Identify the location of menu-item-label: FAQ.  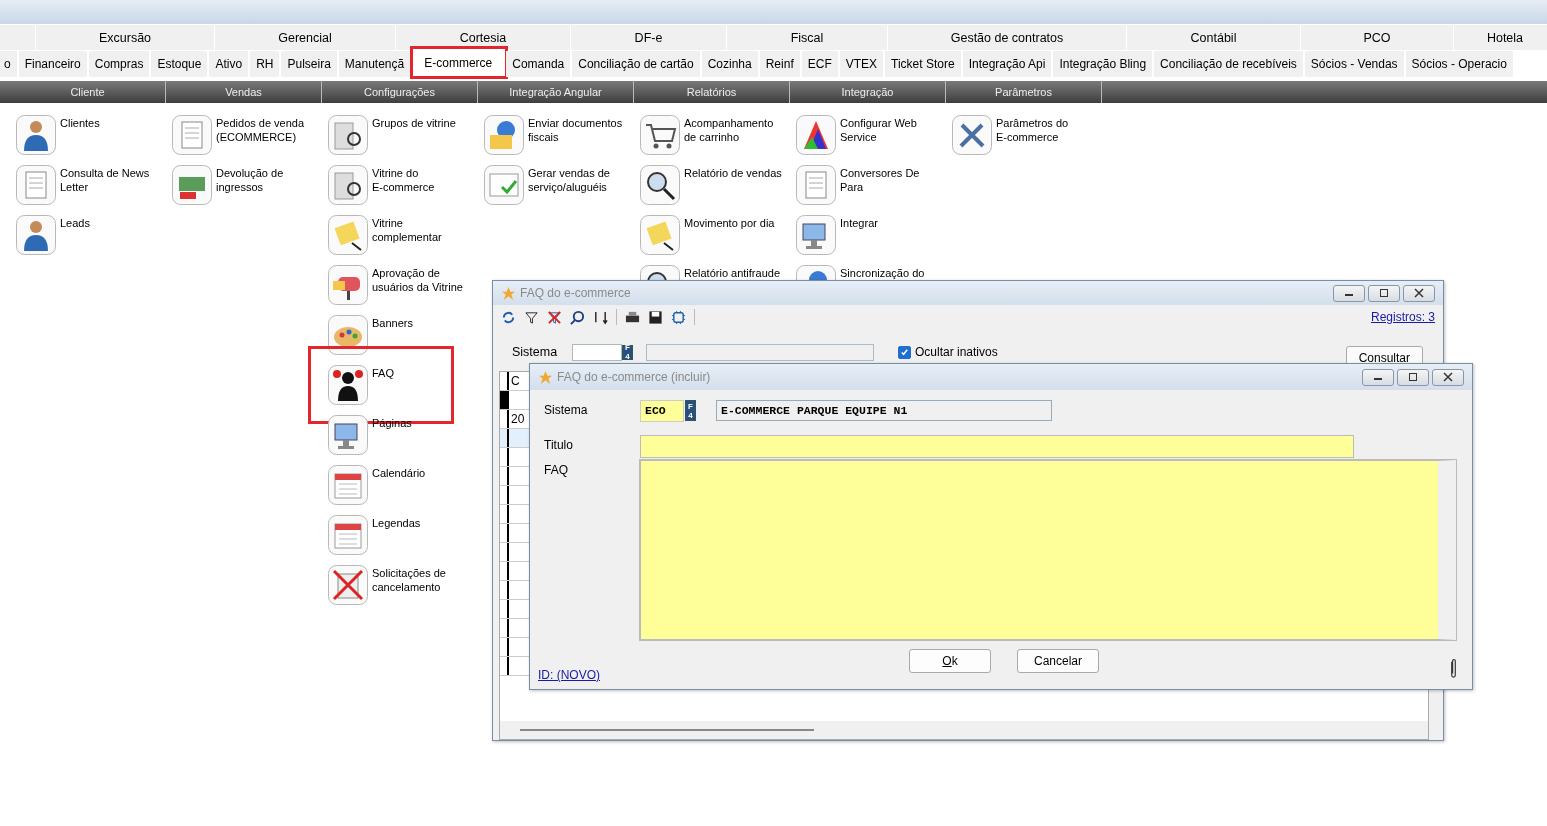
(383, 373).